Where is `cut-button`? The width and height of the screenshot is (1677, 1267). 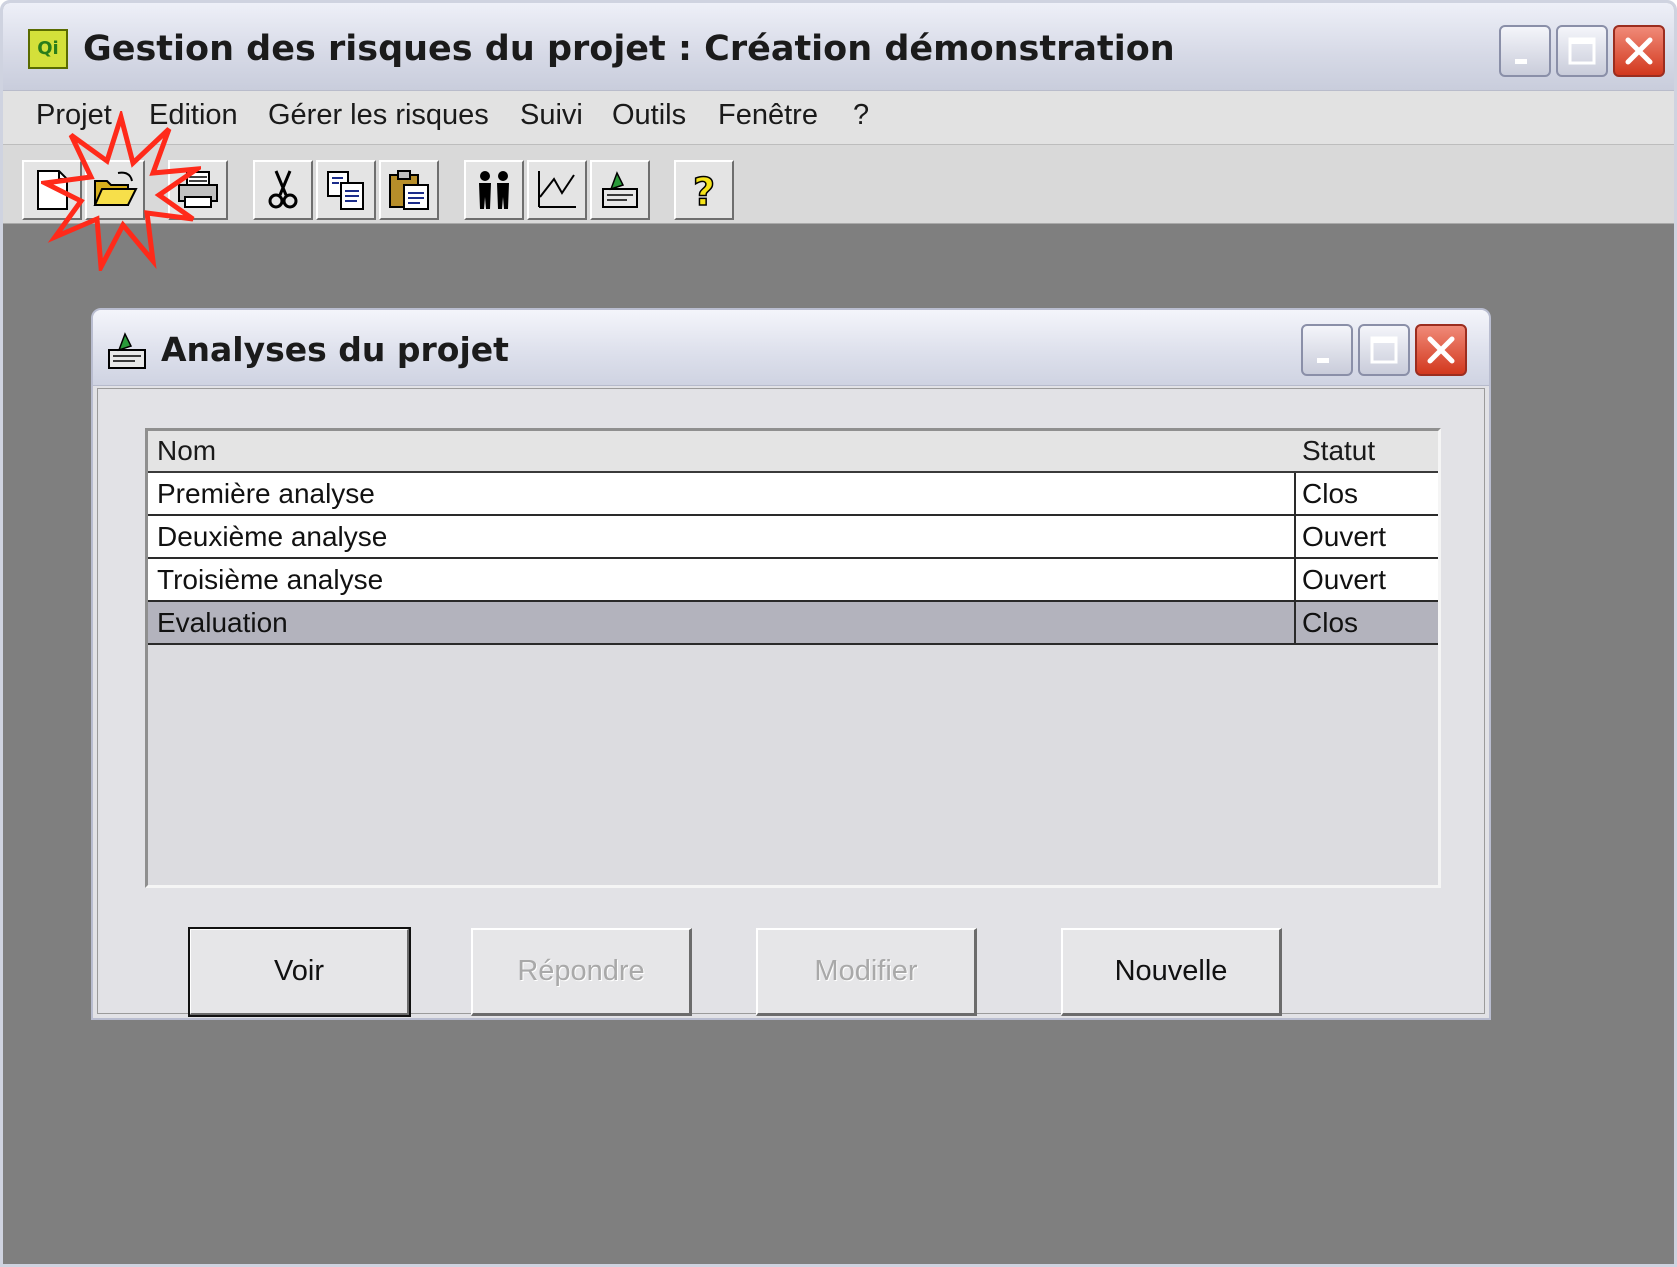
cut-button is located at coordinates (283, 190).